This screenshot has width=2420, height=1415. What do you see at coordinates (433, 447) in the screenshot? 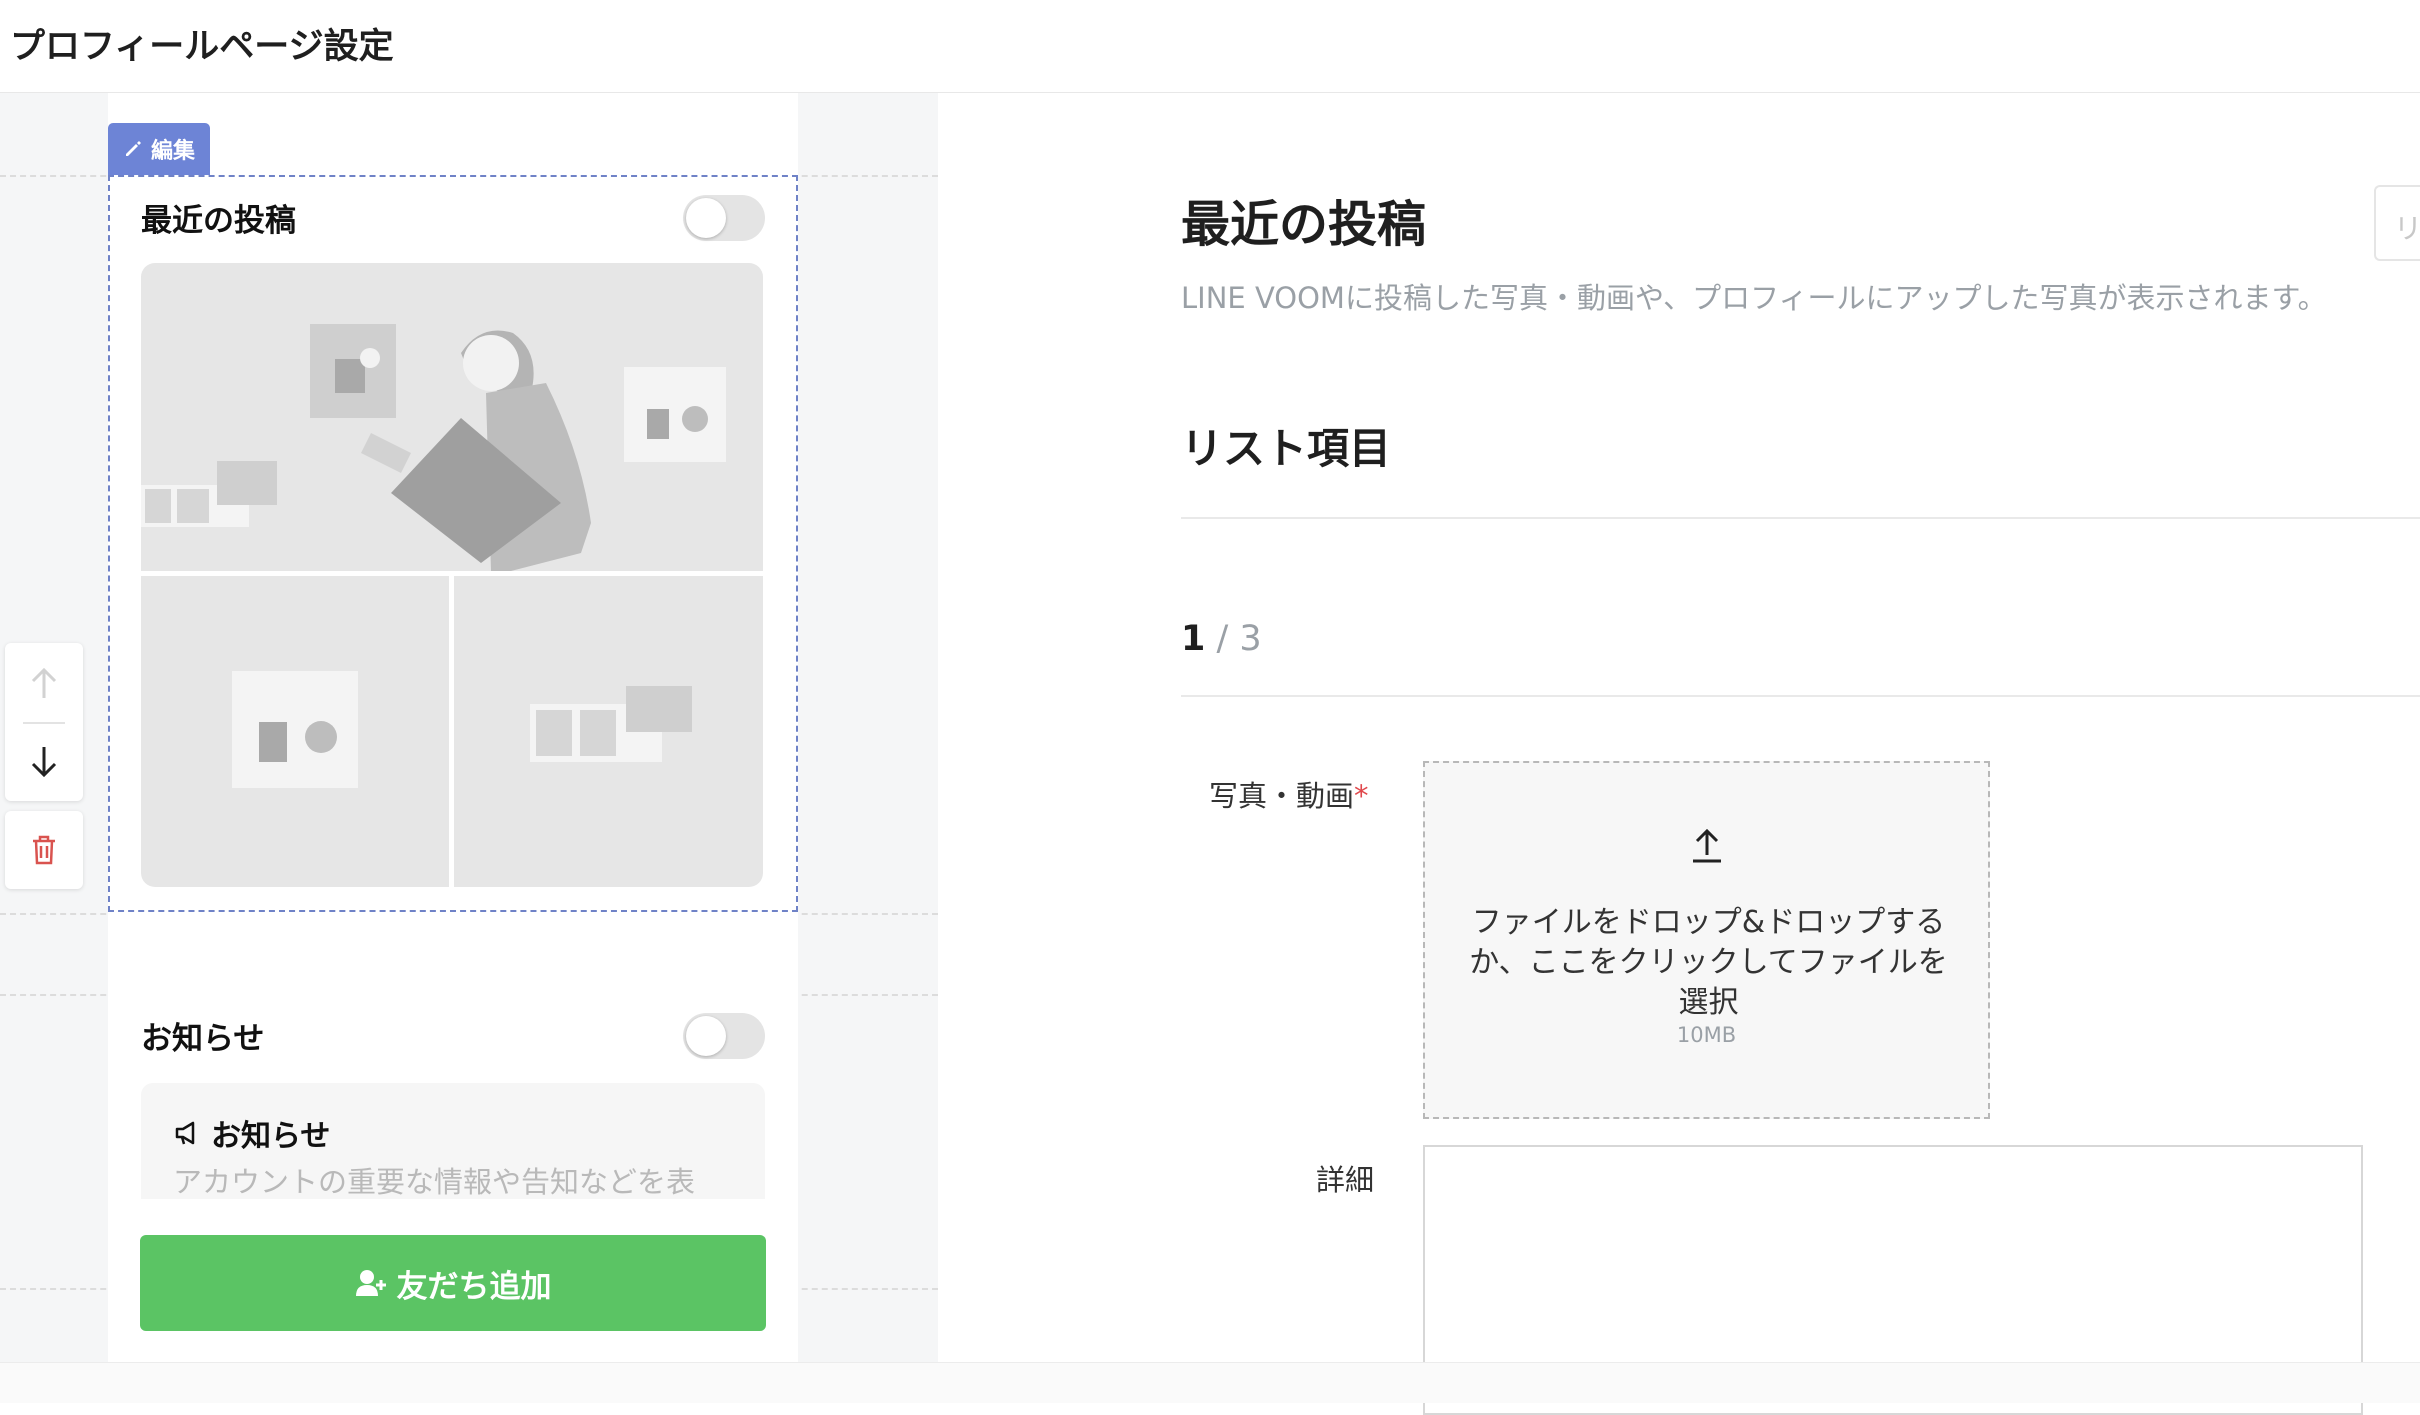
I see `illustration-person-image` at bounding box center [433, 447].